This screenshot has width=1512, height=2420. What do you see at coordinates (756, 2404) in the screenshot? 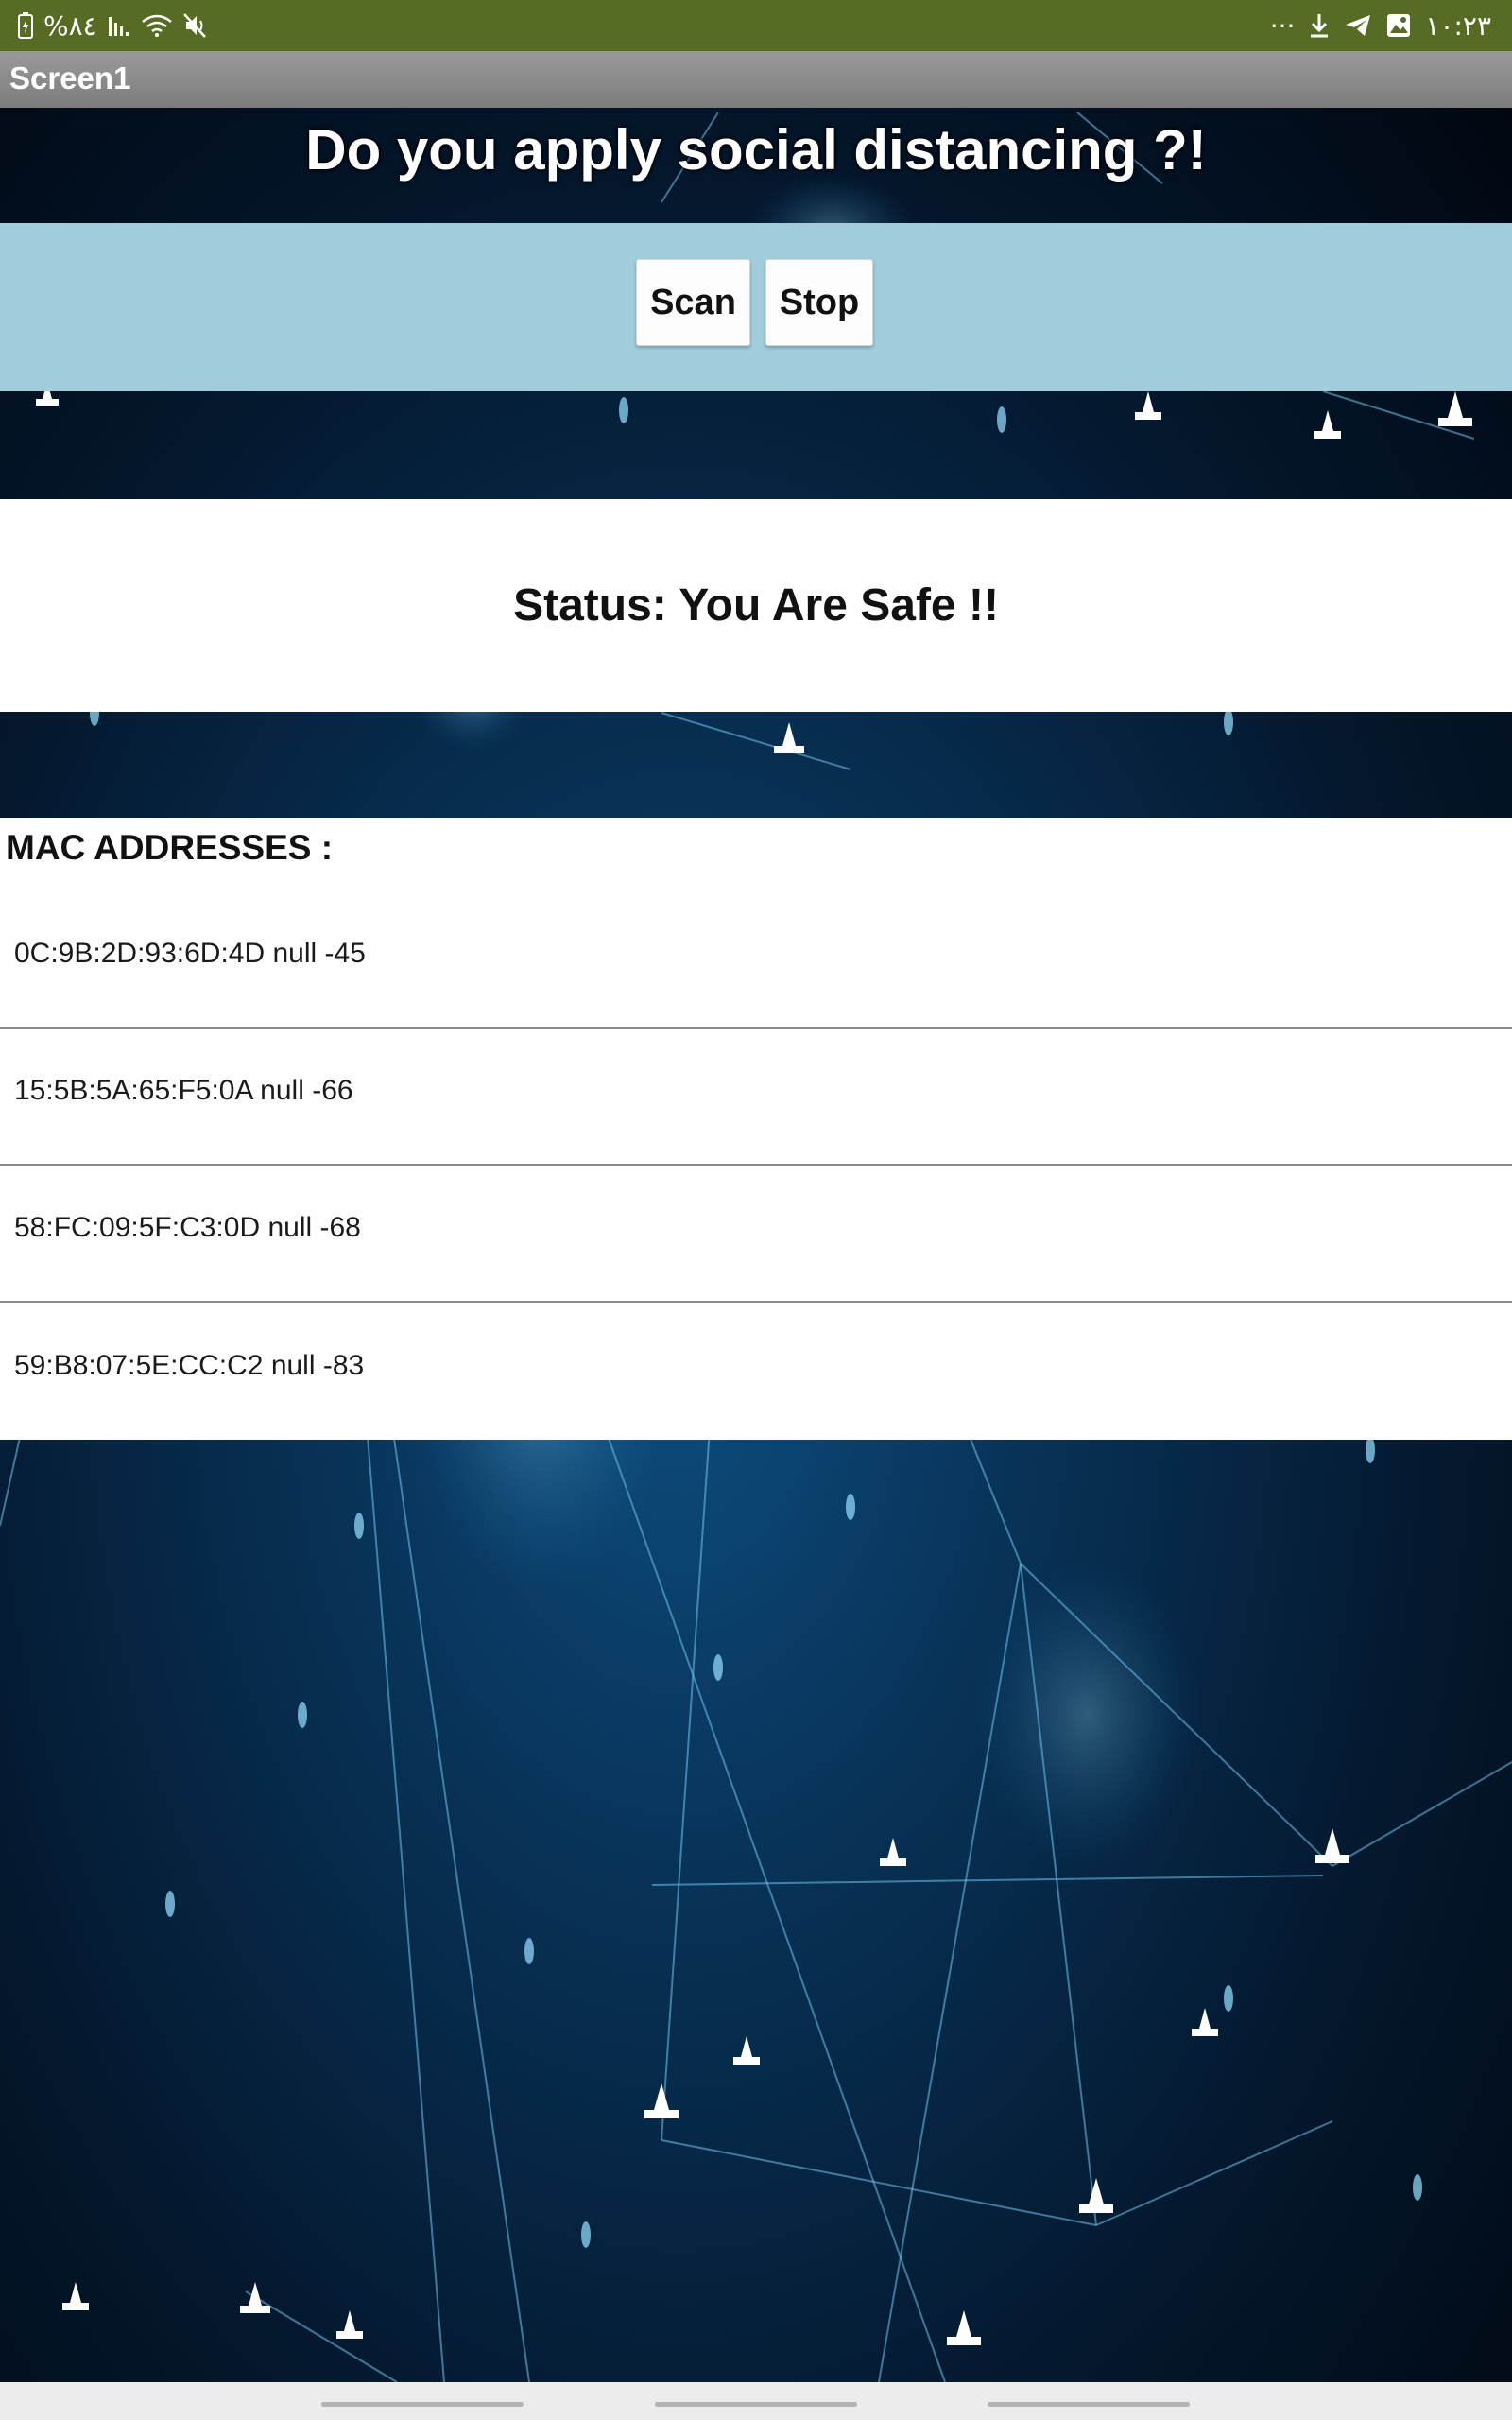
I see `home-button` at bounding box center [756, 2404].